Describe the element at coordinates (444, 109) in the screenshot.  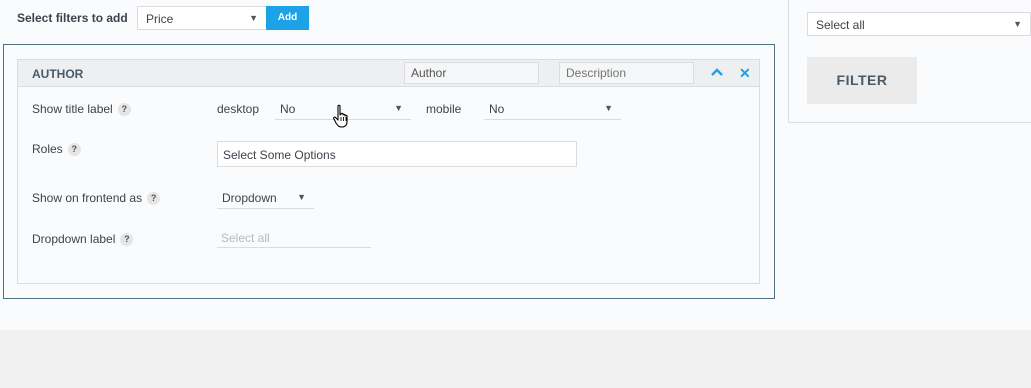
I see `mobile-label: mobile` at that location.